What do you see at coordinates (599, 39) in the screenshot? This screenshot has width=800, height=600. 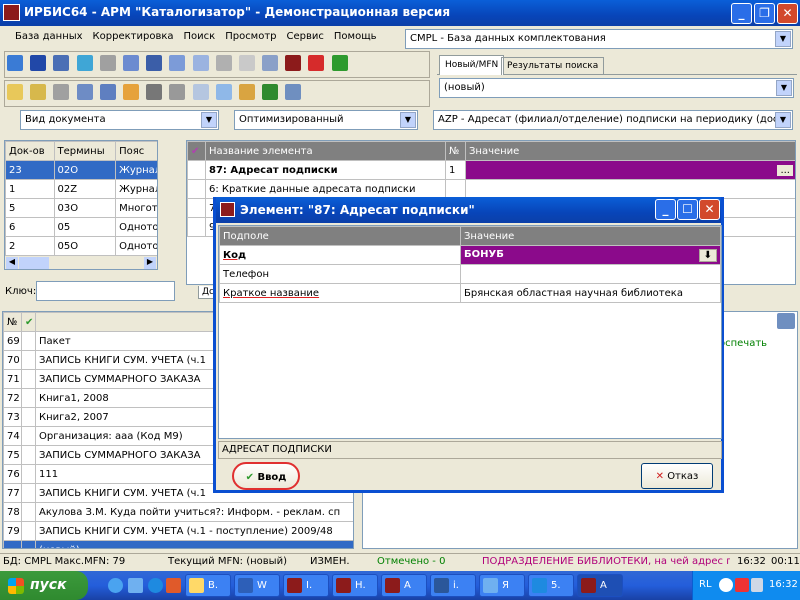 I see `database-select: CMPL - База данных комплектования ▼` at bounding box center [599, 39].